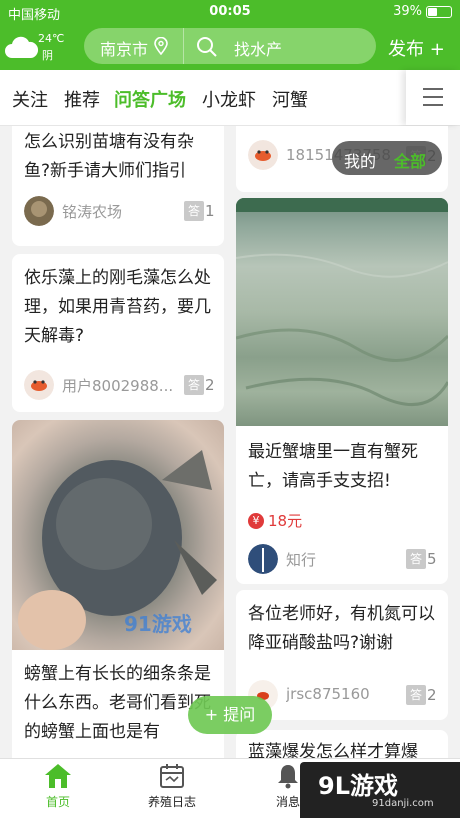 The height and width of the screenshot is (818, 460). What do you see at coordinates (342, 655) in the screenshot?
I see `question-card: 各位老师好，有机氮可以降亚硝酸盐吗?谢谢 jrsc875160 答 2` at bounding box center [342, 655].